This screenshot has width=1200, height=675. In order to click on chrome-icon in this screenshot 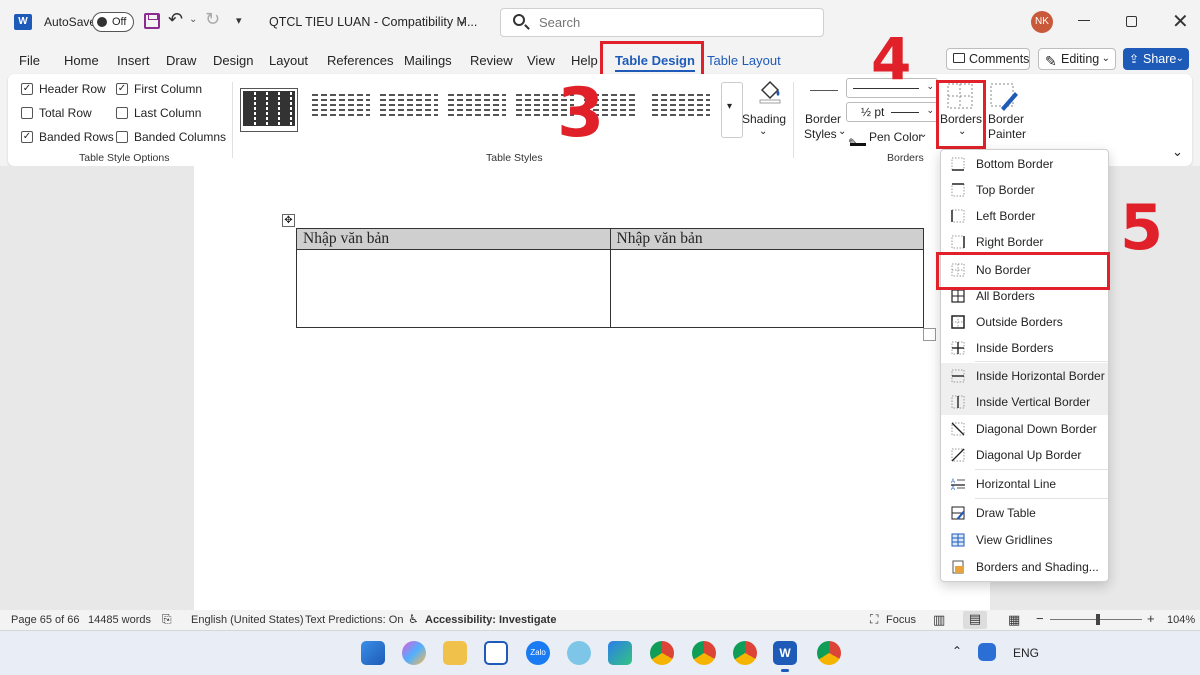, I will do `click(662, 653)`.